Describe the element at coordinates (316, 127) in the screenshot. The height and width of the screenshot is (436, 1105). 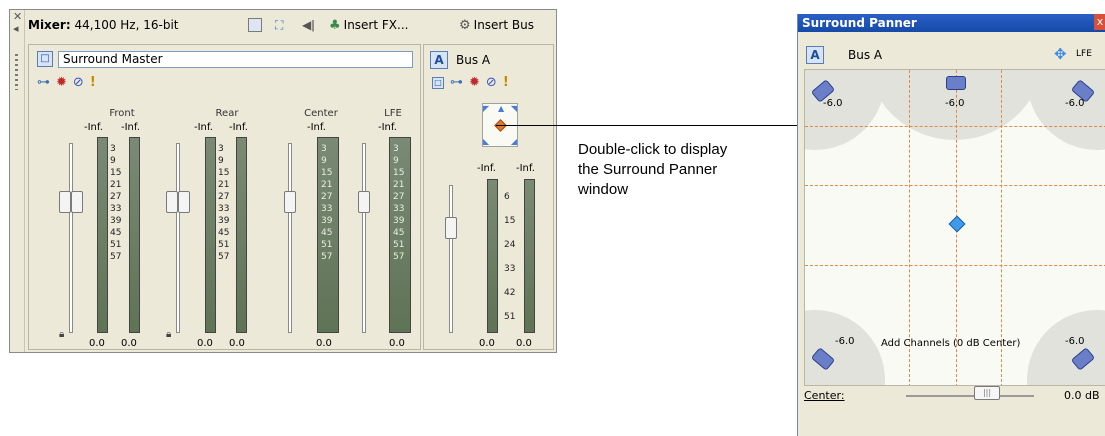
I see `peak-center: -Inf.` at that location.